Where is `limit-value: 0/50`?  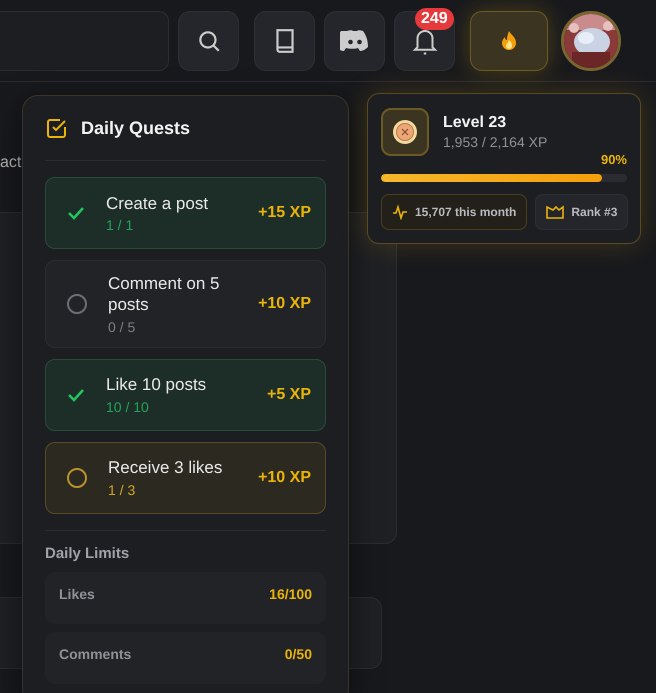 limit-value: 0/50 is located at coordinates (298, 654).